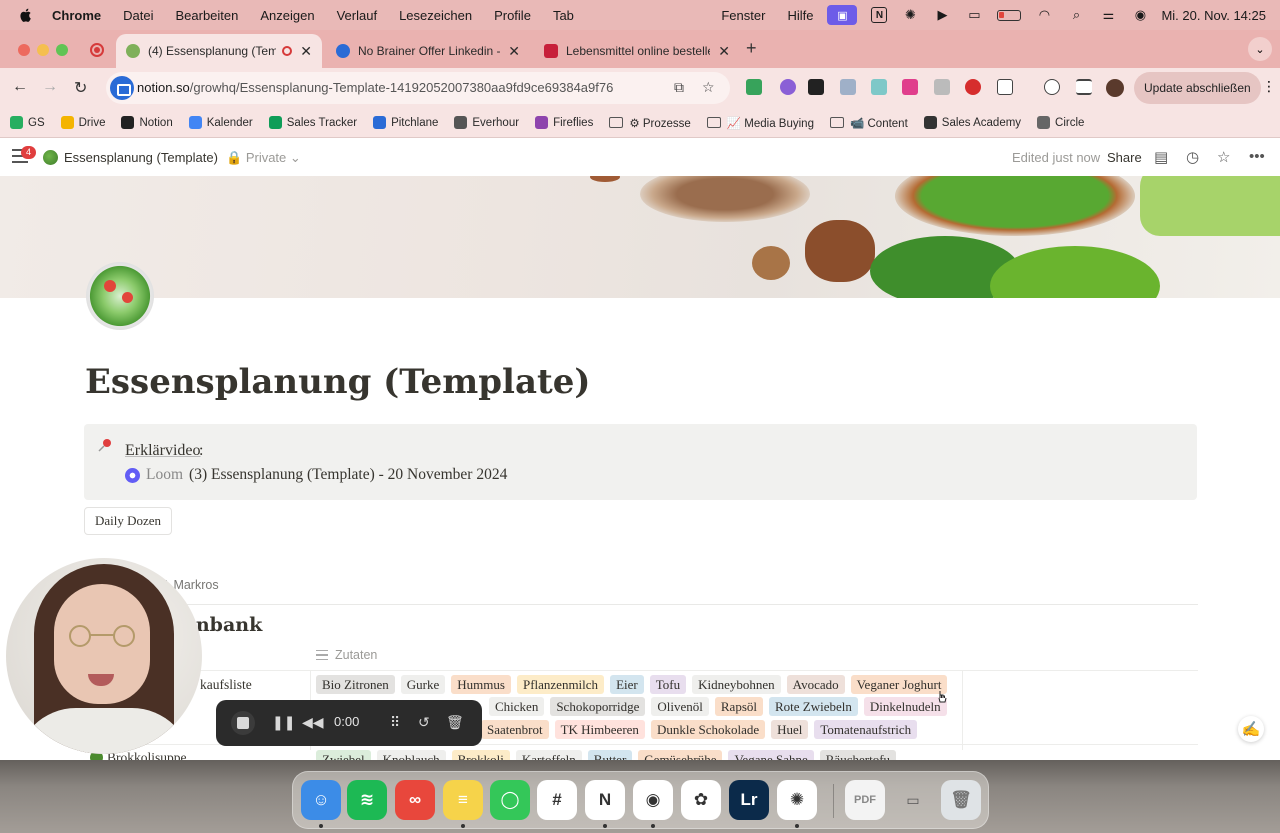 This screenshot has height=833, width=1280. What do you see at coordinates (560, 684) in the screenshot?
I see `ingredient-tag: Pflanzenmilch` at bounding box center [560, 684].